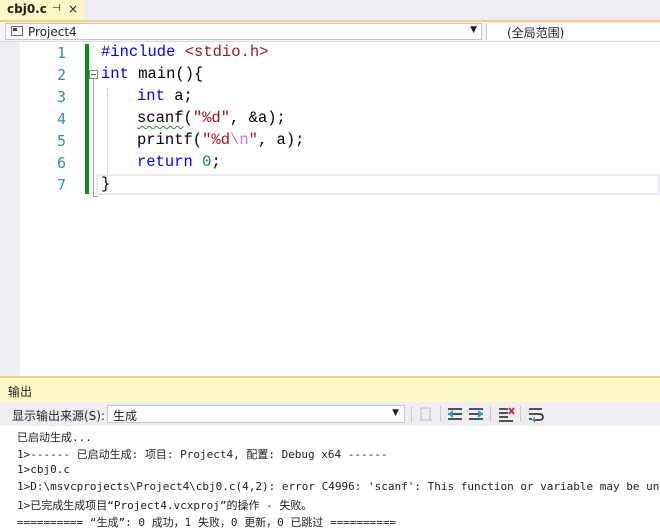 This screenshot has height=531, width=660. Describe the element at coordinates (330, 97) in the screenshot. I see `code-line: 3 int a;` at that location.